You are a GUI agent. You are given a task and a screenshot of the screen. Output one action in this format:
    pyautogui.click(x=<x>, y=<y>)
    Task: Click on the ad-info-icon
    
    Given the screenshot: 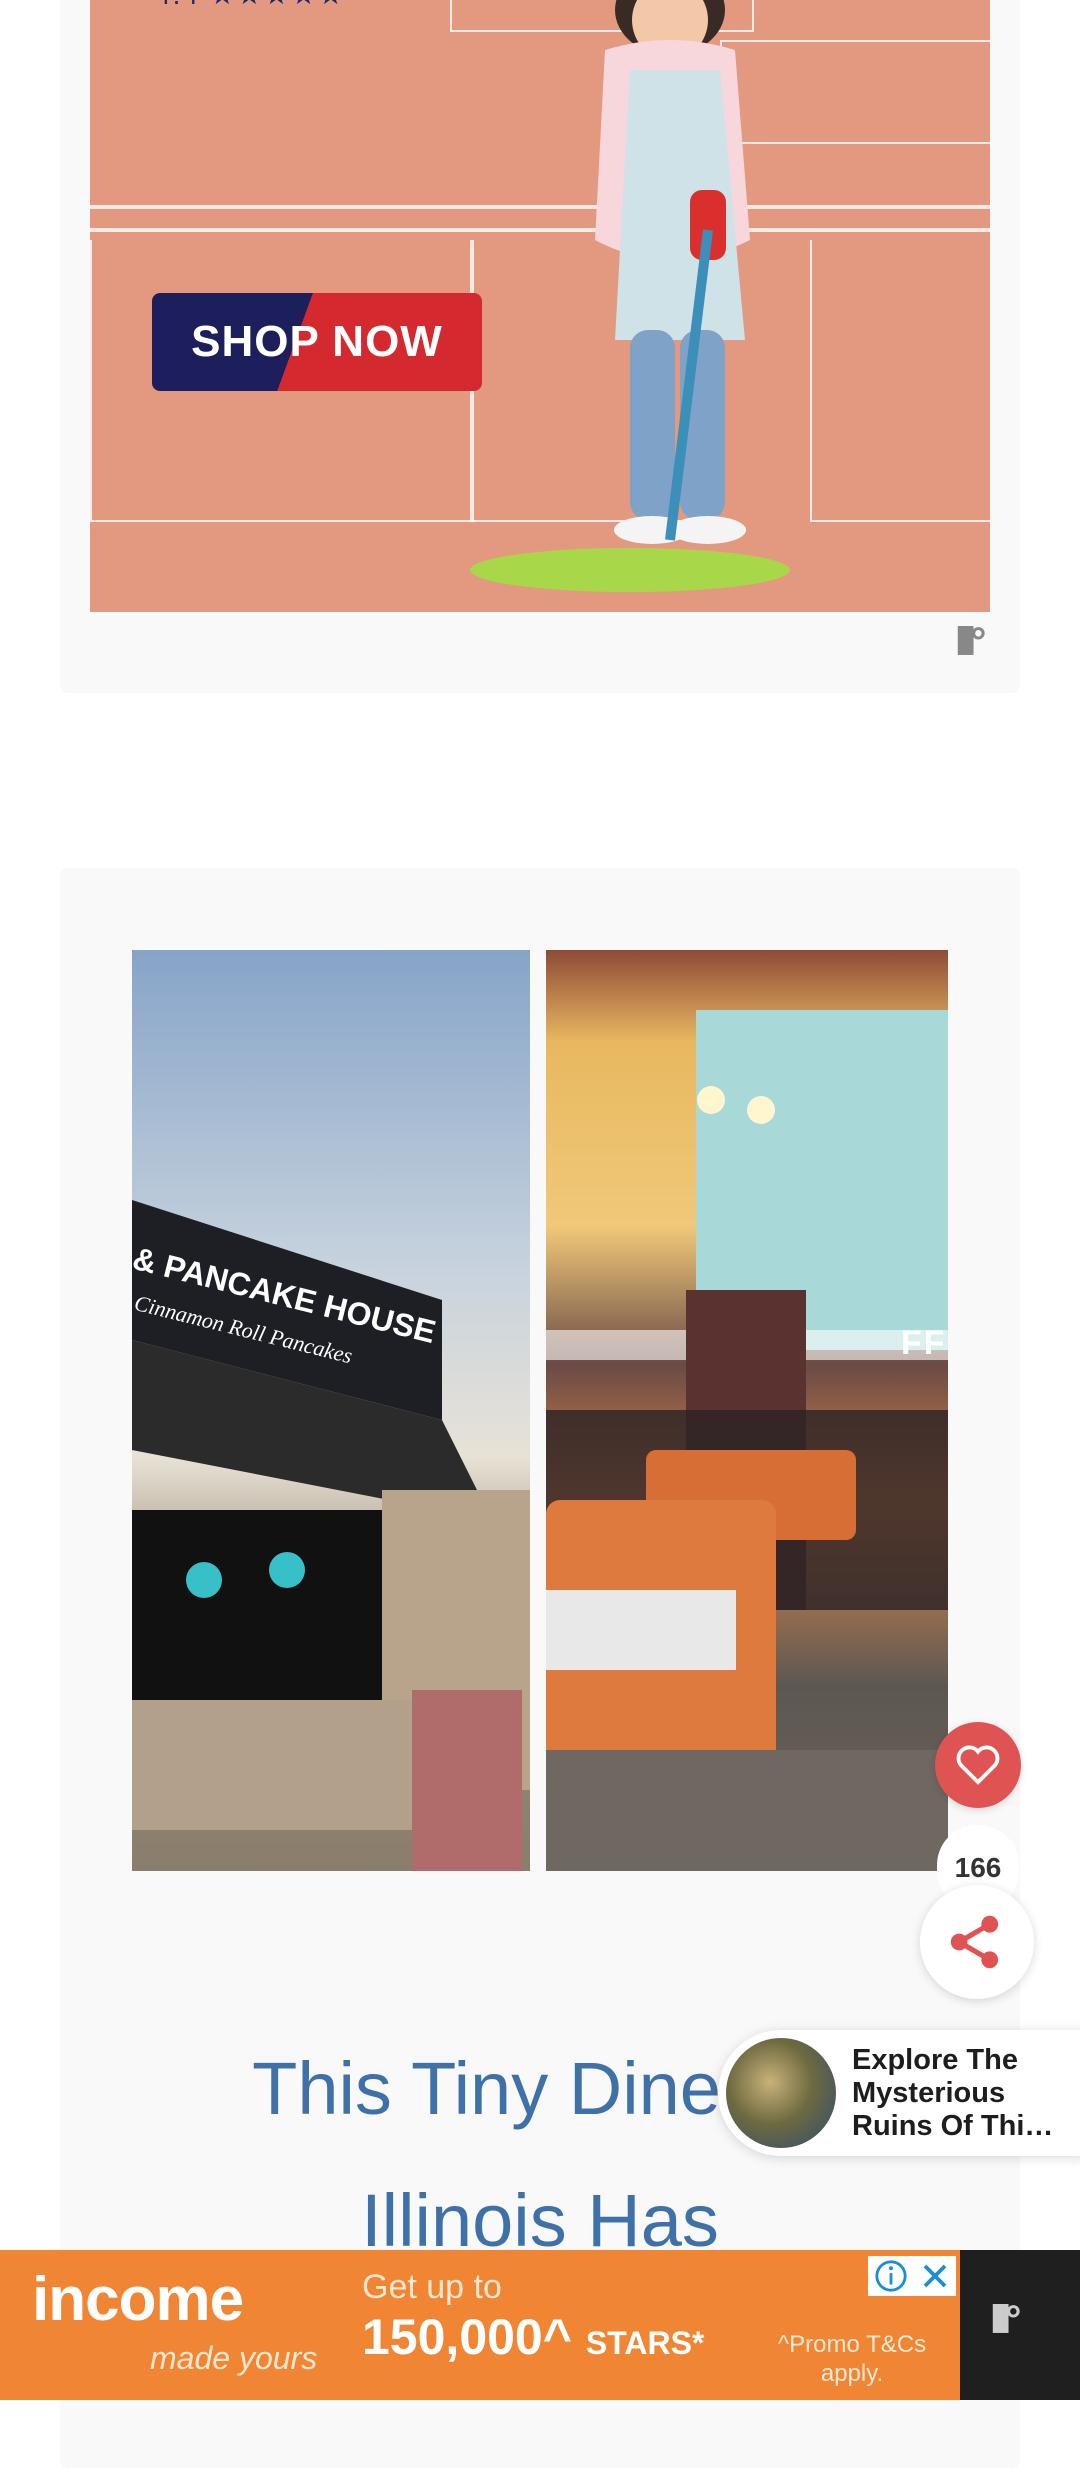 What is the action you would take?
    pyautogui.click(x=891, y=2276)
    